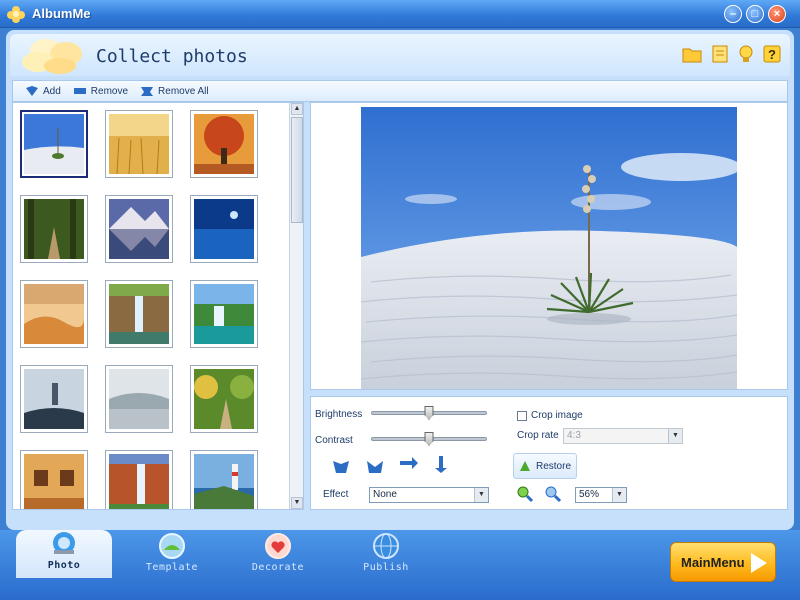  Describe the element at coordinates (16, 14) in the screenshot. I see `app-logo-icon` at that location.